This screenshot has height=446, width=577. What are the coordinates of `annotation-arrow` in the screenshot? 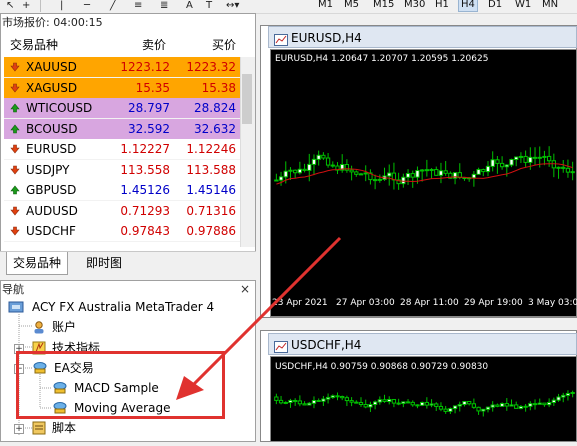 It's located at (259, 318).